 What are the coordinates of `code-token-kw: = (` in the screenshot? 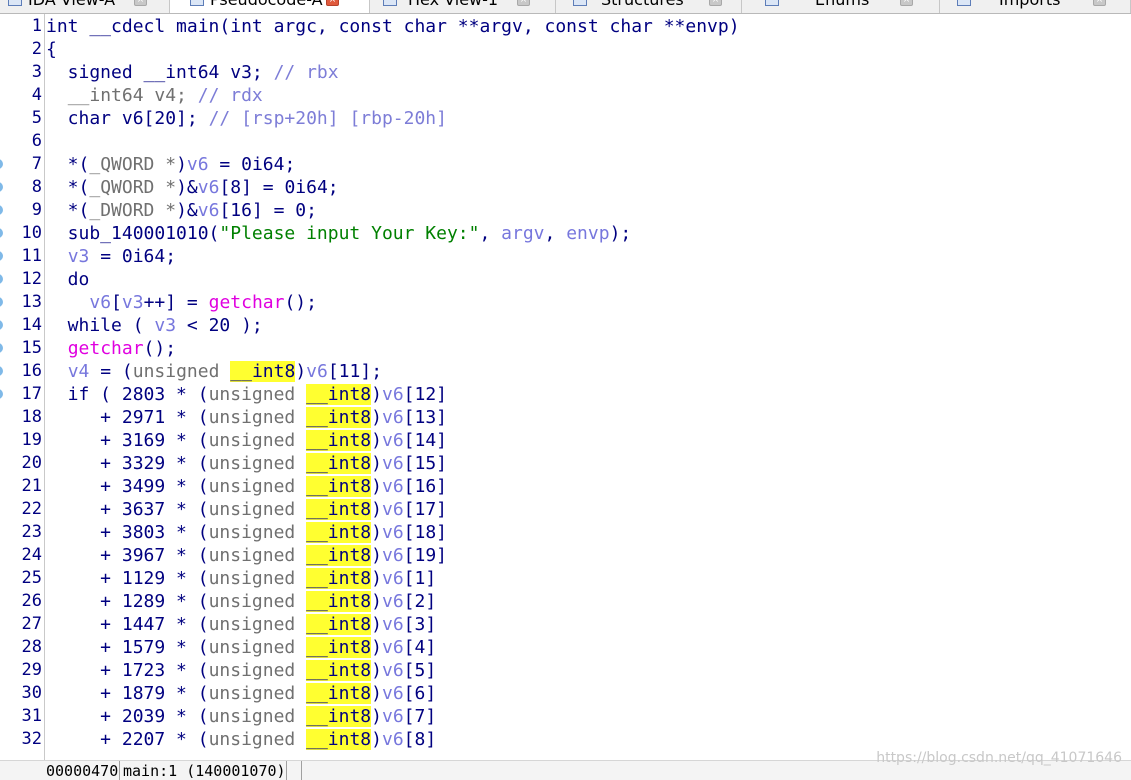 It's located at (111, 371).